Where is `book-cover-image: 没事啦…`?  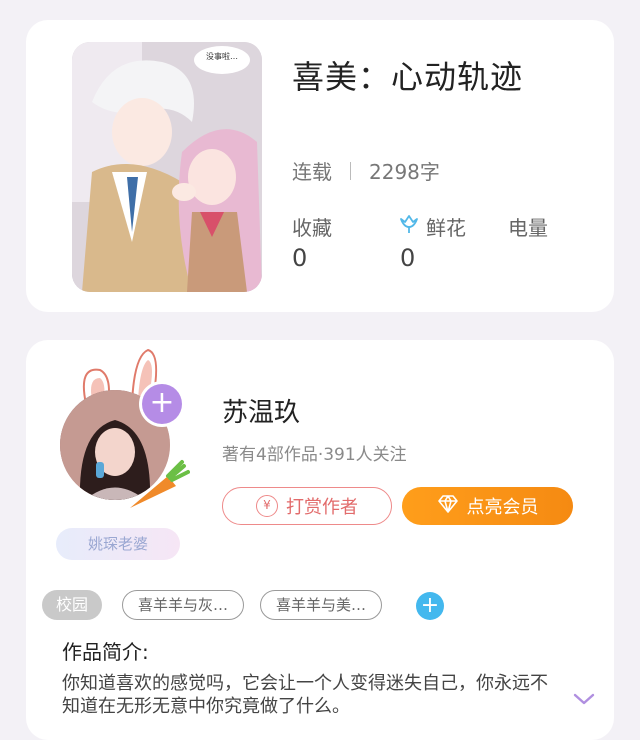
book-cover-image: 没事啦… is located at coordinates (167, 167).